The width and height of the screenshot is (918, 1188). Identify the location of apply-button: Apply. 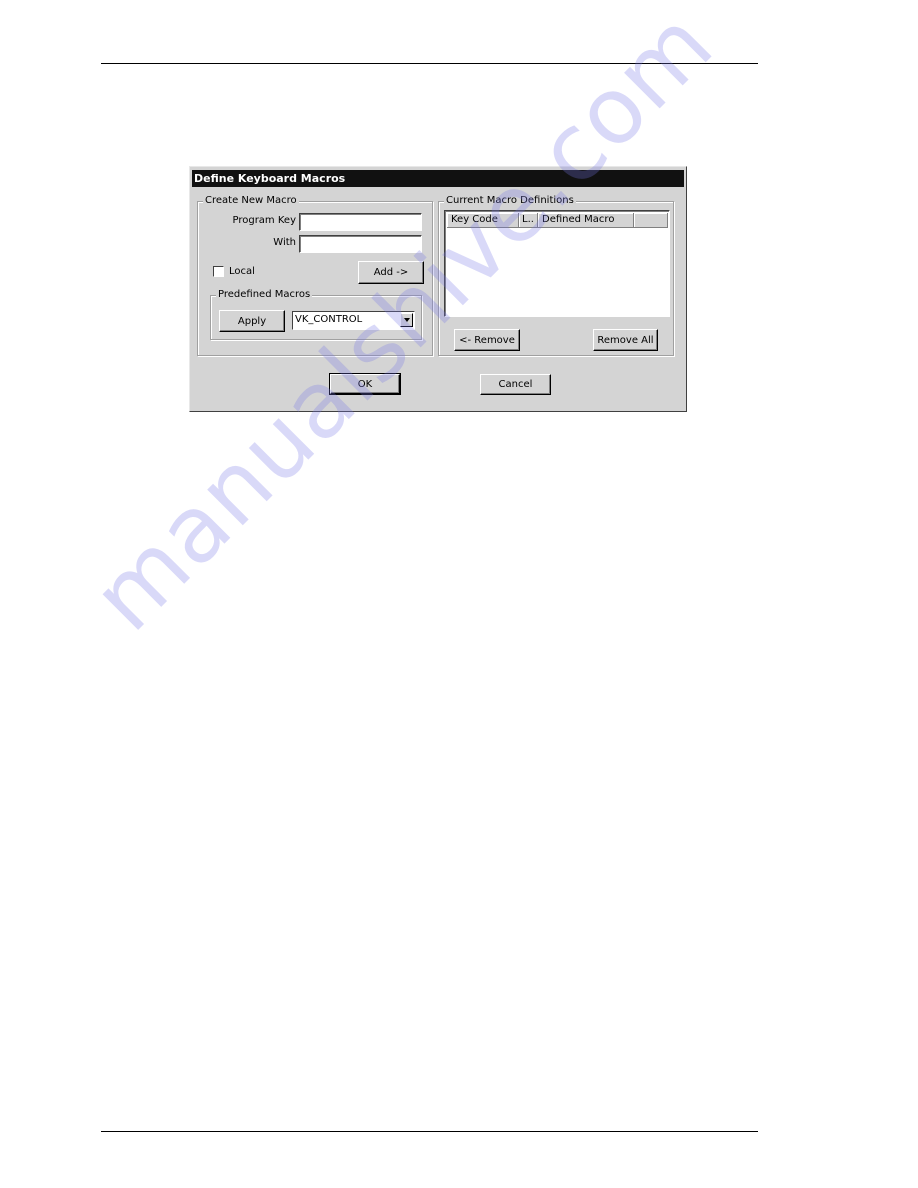
(252, 321).